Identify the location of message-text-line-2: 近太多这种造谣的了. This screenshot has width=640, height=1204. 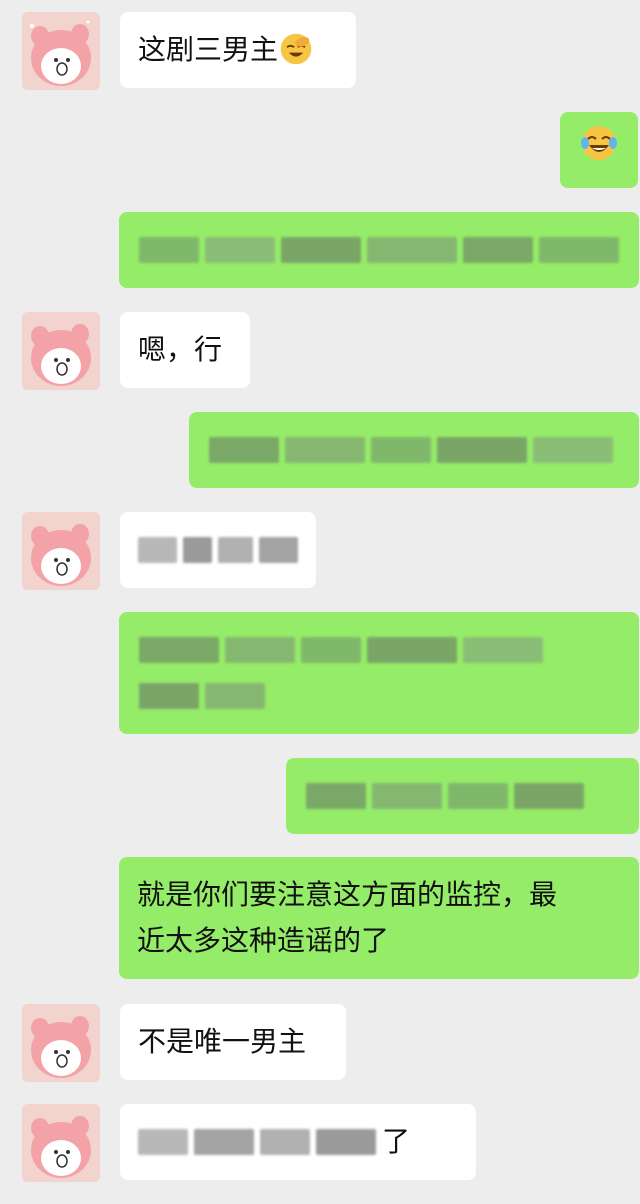
(263, 940).